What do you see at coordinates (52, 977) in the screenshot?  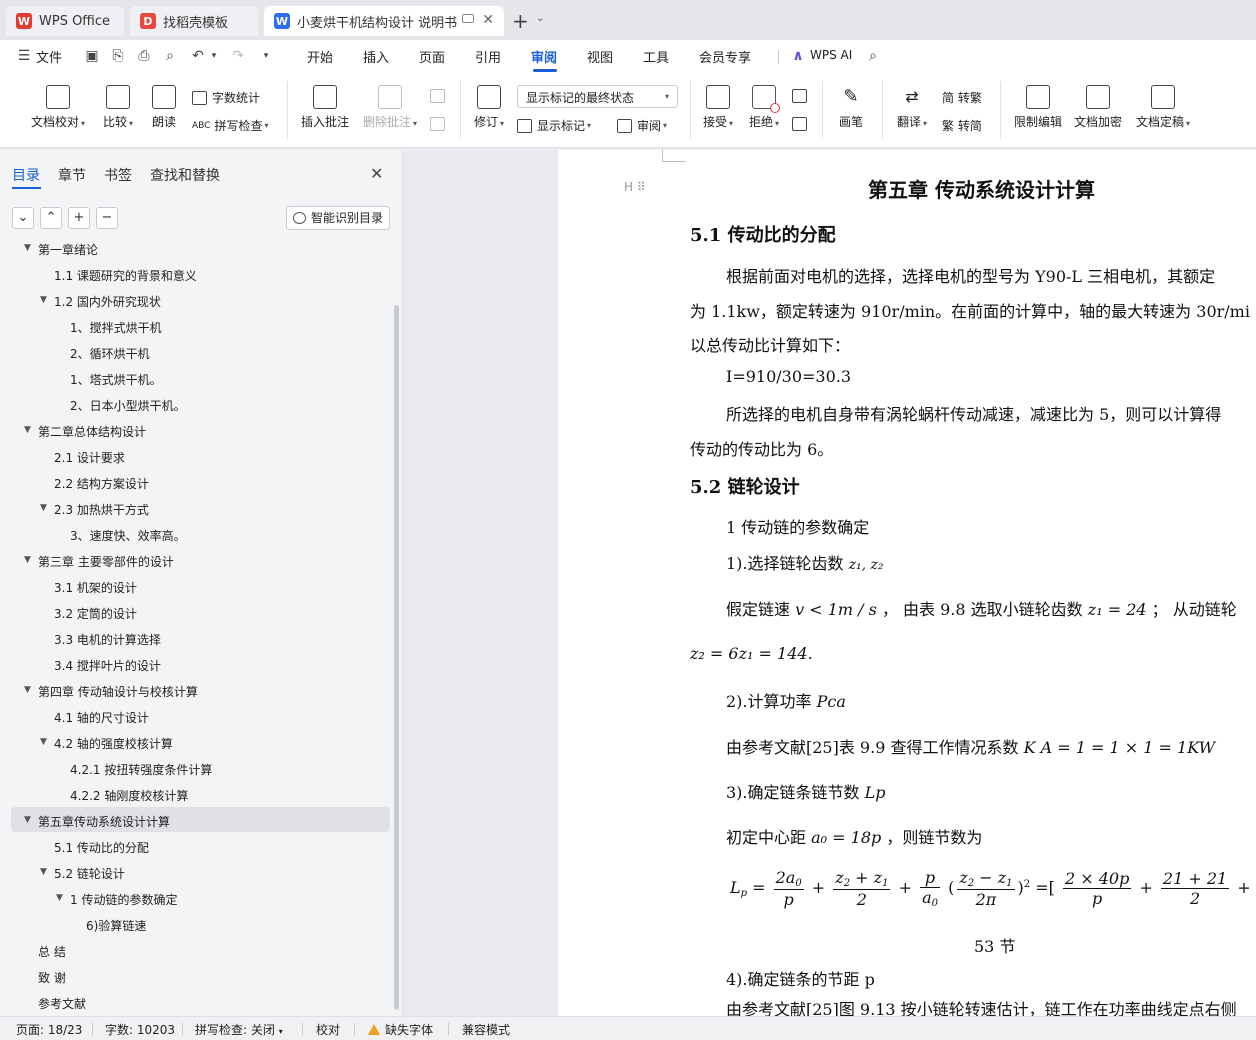 I see `toc-item: 致 谢` at bounding box center [52, 977].